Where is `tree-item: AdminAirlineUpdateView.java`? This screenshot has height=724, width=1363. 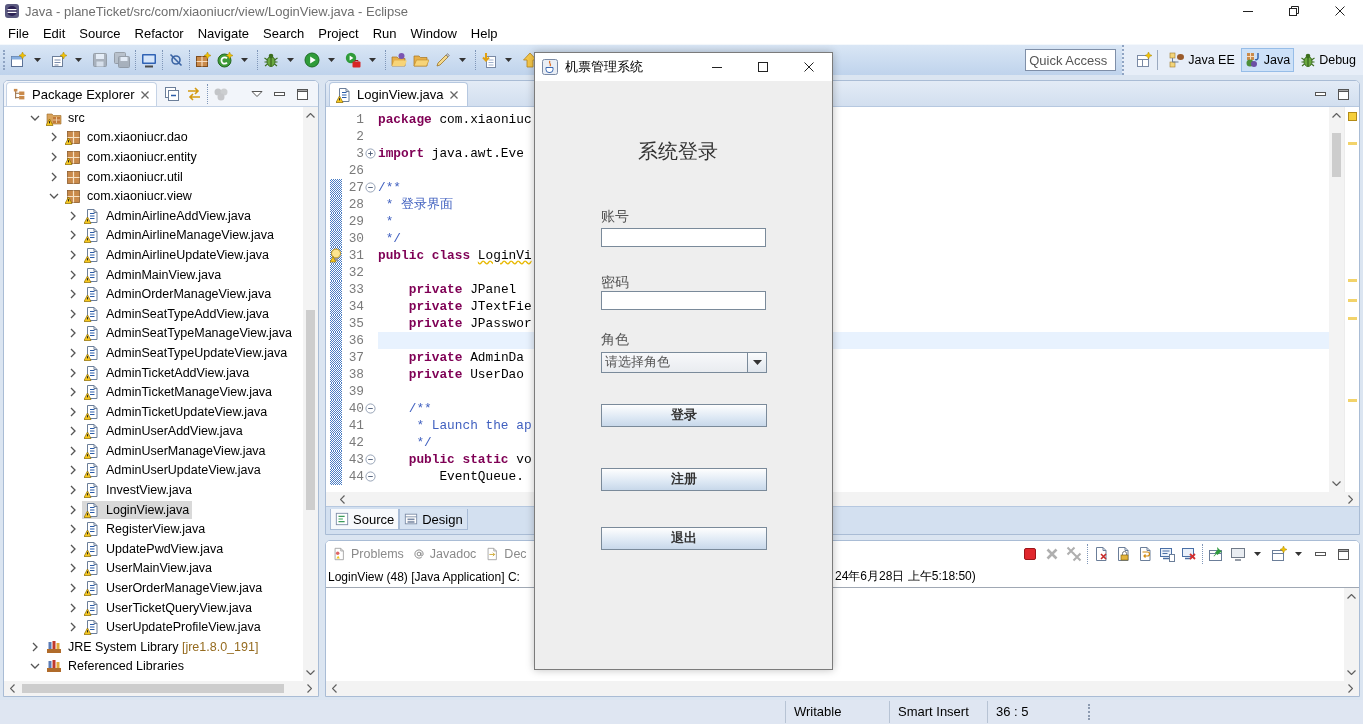
tree-item: AdminAirlineUpdateView.java is located at coordinates (177, 254).